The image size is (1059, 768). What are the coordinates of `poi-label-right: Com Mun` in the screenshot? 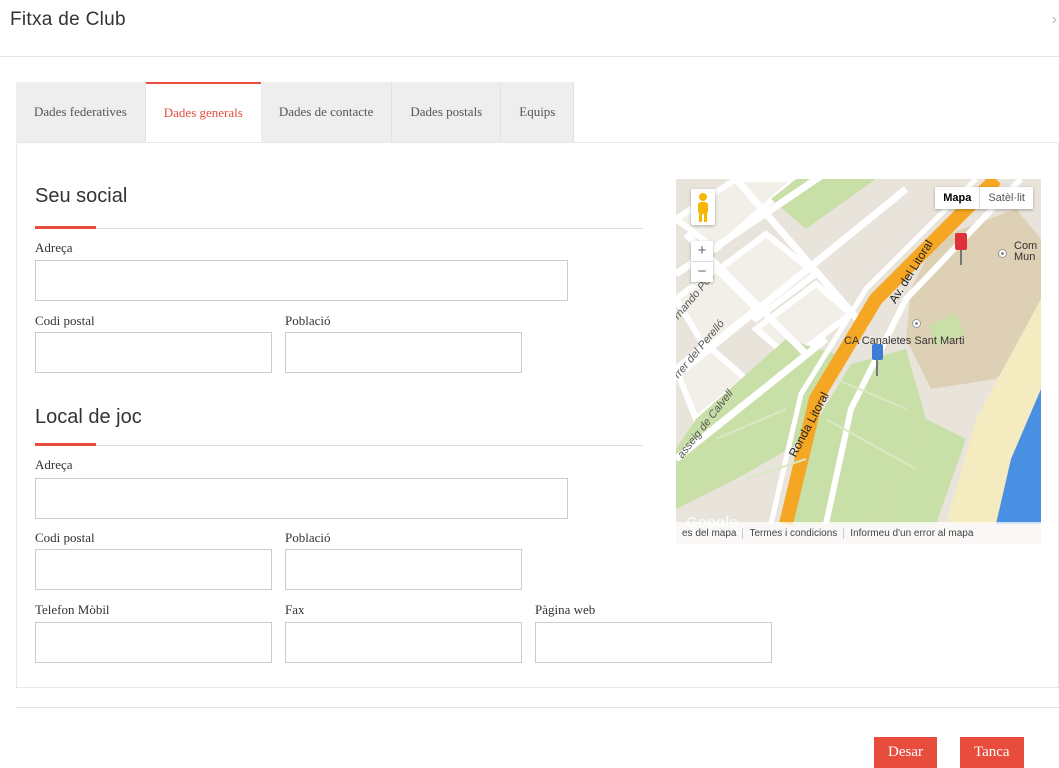 It's located at (1025, 252).